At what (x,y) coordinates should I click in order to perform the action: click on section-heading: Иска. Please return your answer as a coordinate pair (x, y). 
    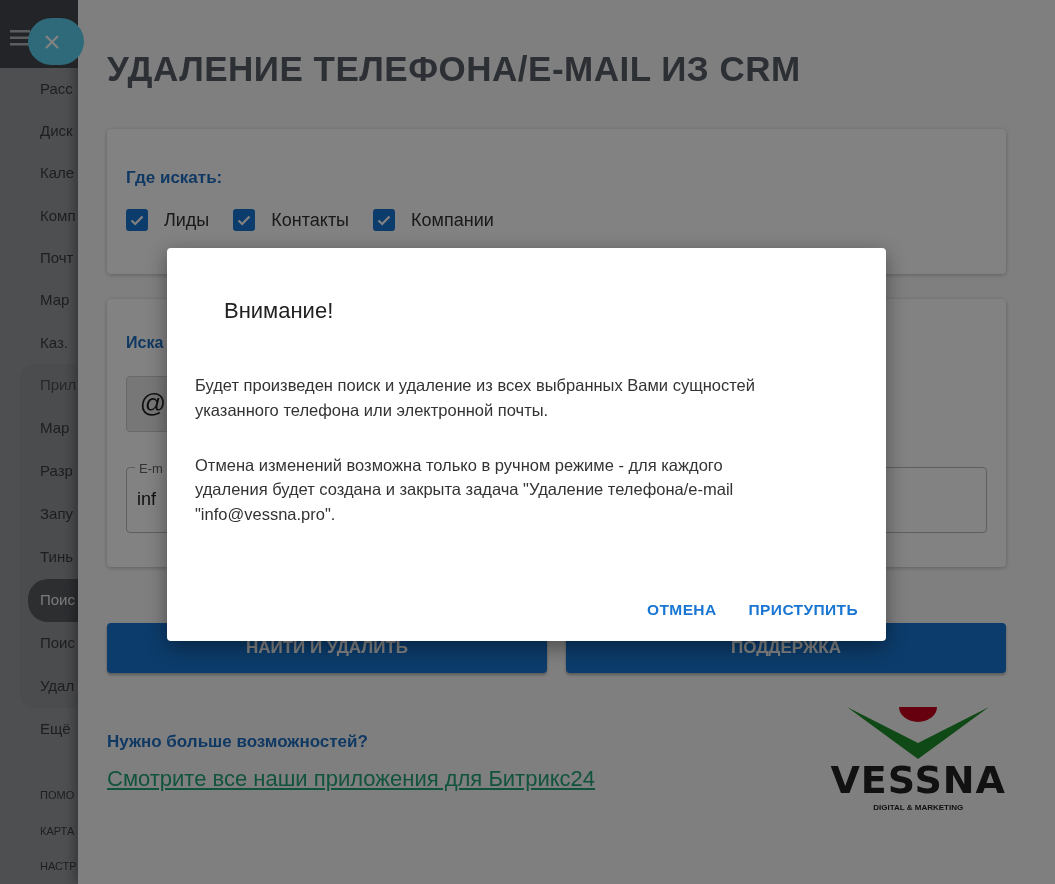
    Looking at the image, I should click on (145, 342).